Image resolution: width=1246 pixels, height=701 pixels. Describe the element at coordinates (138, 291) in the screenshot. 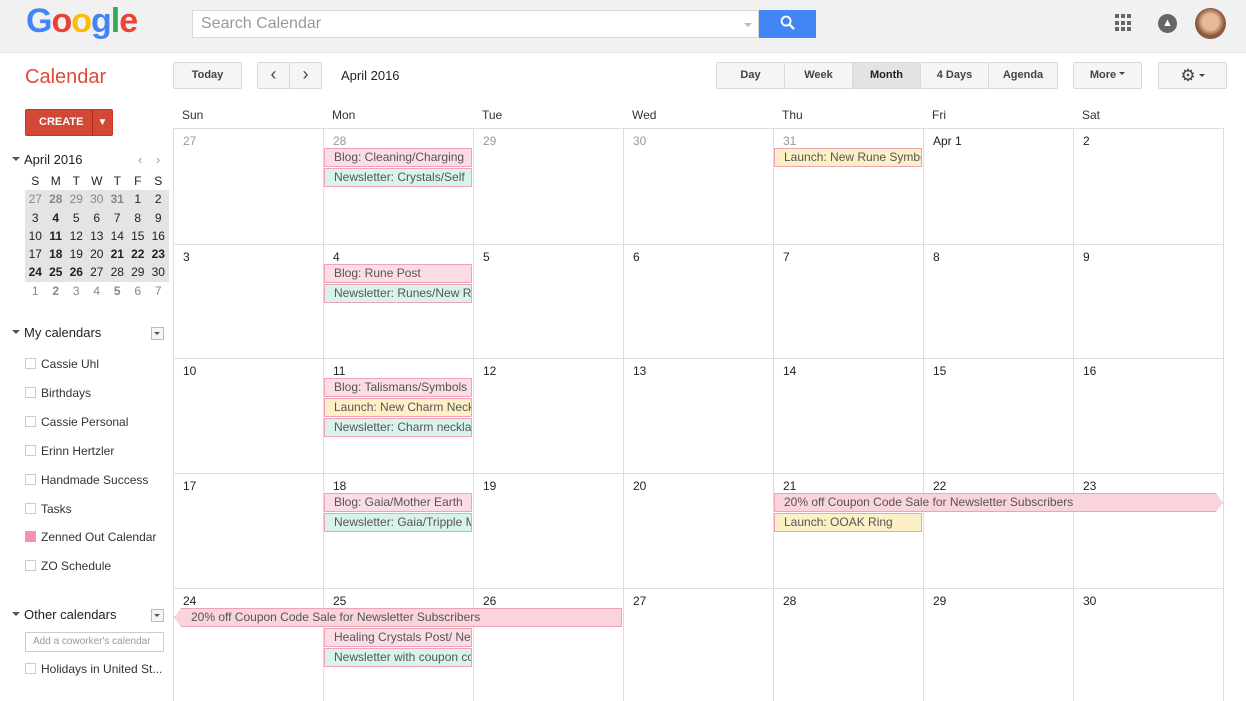

I see `mini-day: 6` at that location.